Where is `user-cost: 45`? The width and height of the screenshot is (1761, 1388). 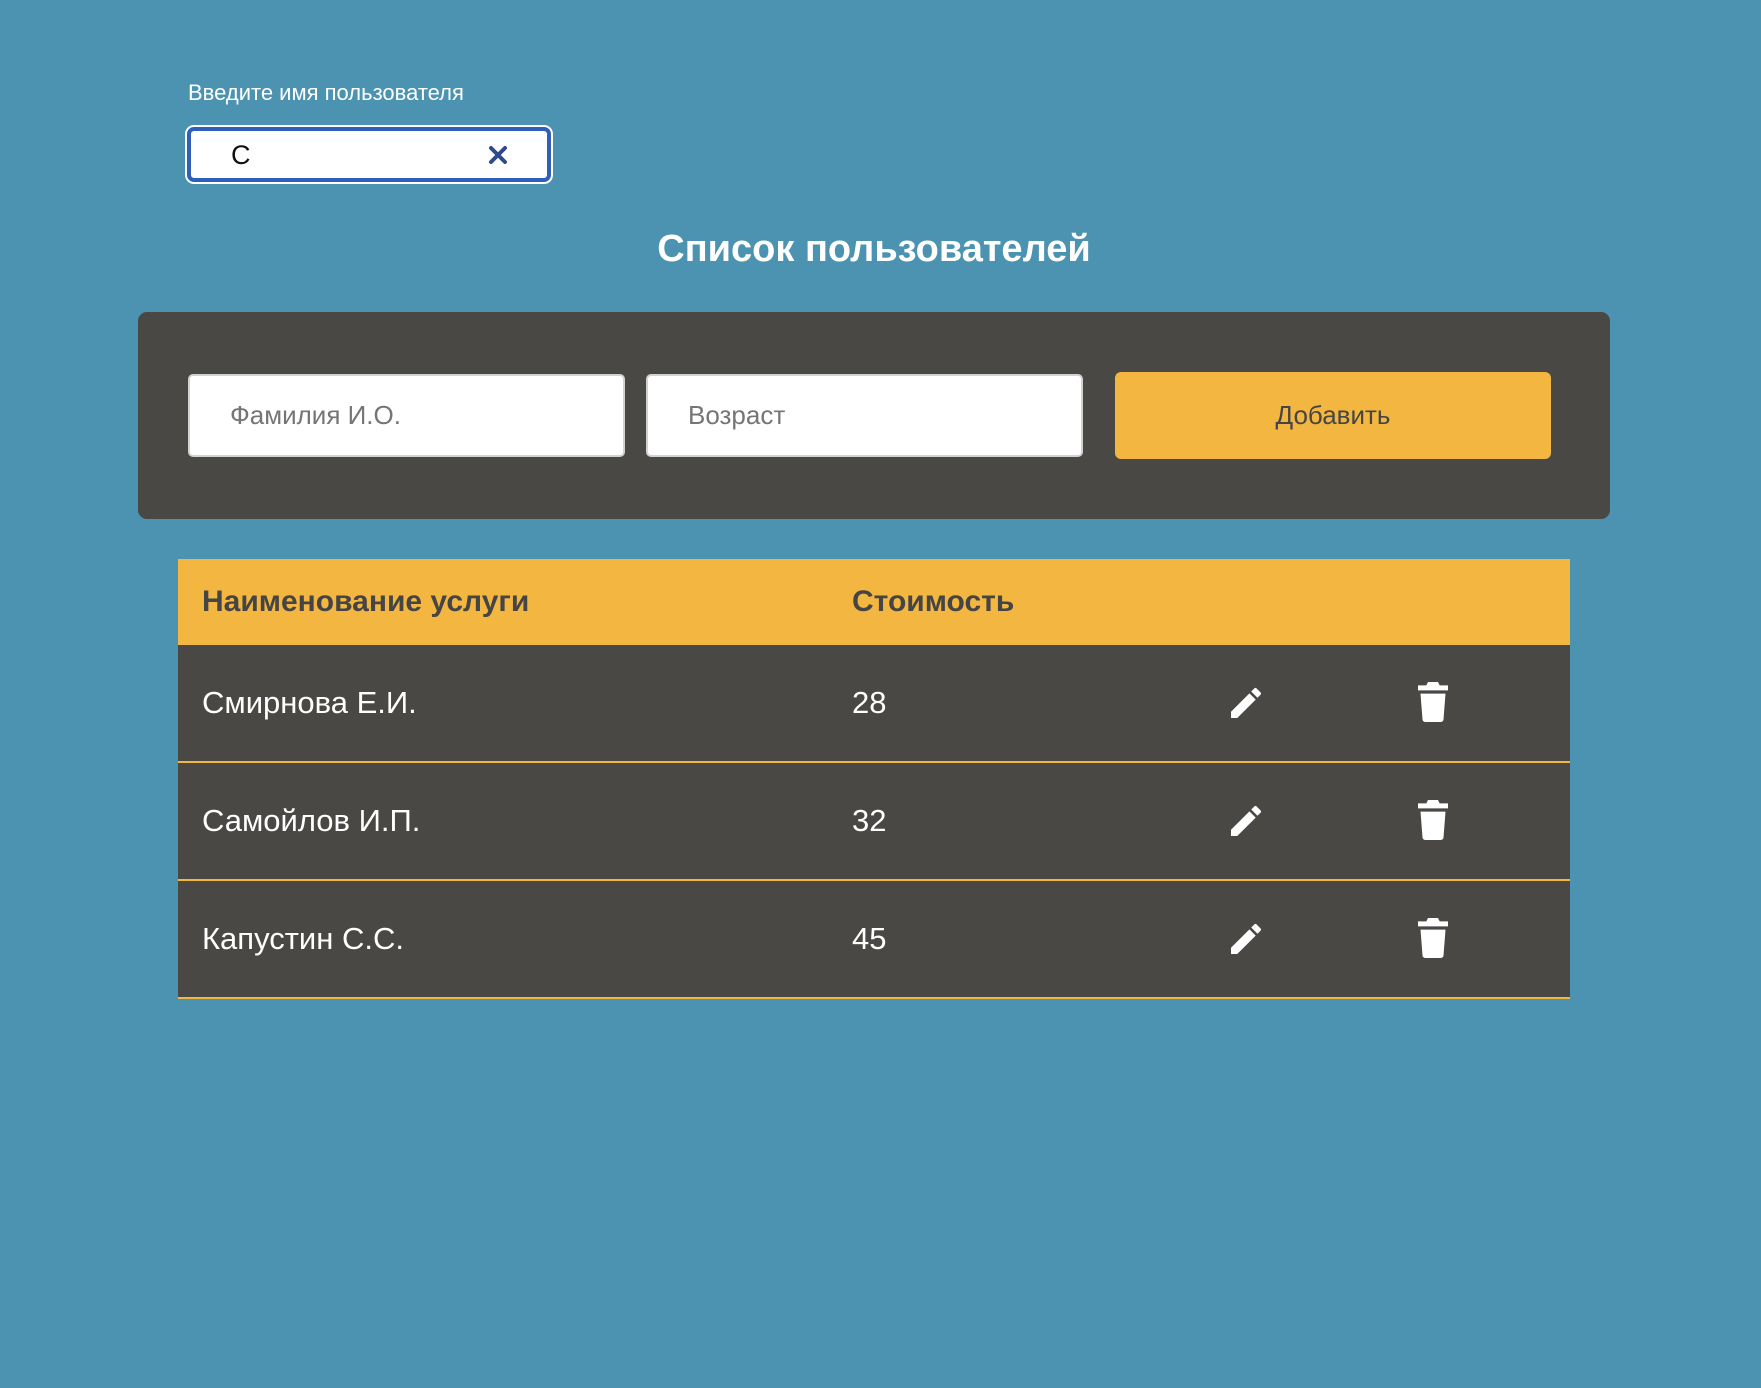
user-cost: 45 is located at coordinates (869, 938).